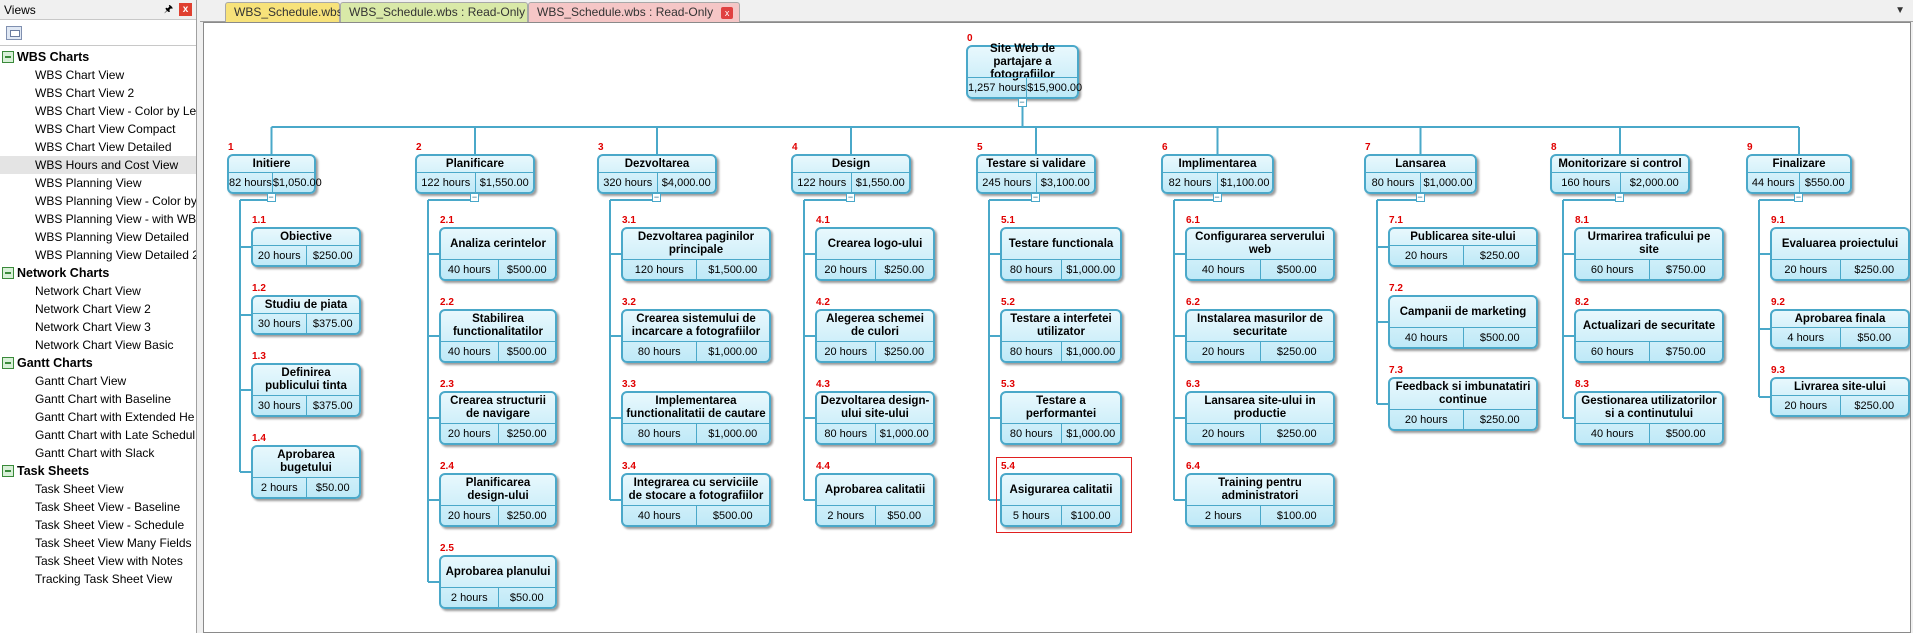 The image size is (1913, 633). What do you see at coordinates (1420, 174) in the screenshot?
I see `wbs-phase-node: Lansarea 80 hours $1,000.00` at bounding box center [1420, 174].